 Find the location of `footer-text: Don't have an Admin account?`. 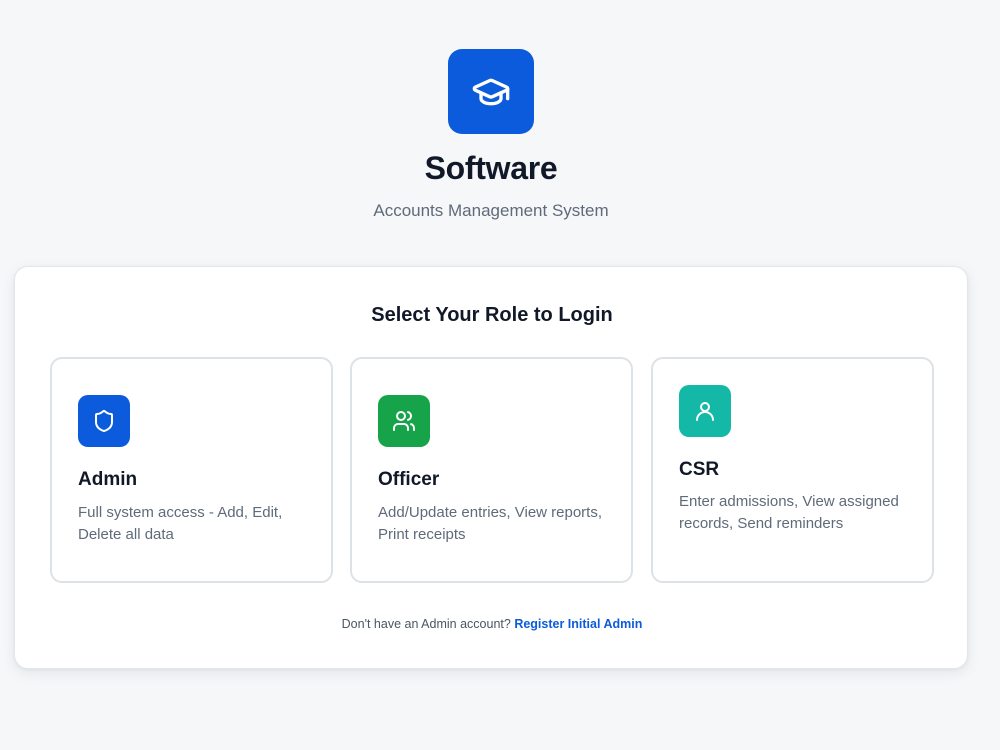

footer-text: Don't have an Admin account? is located at coordinates (426, 624).